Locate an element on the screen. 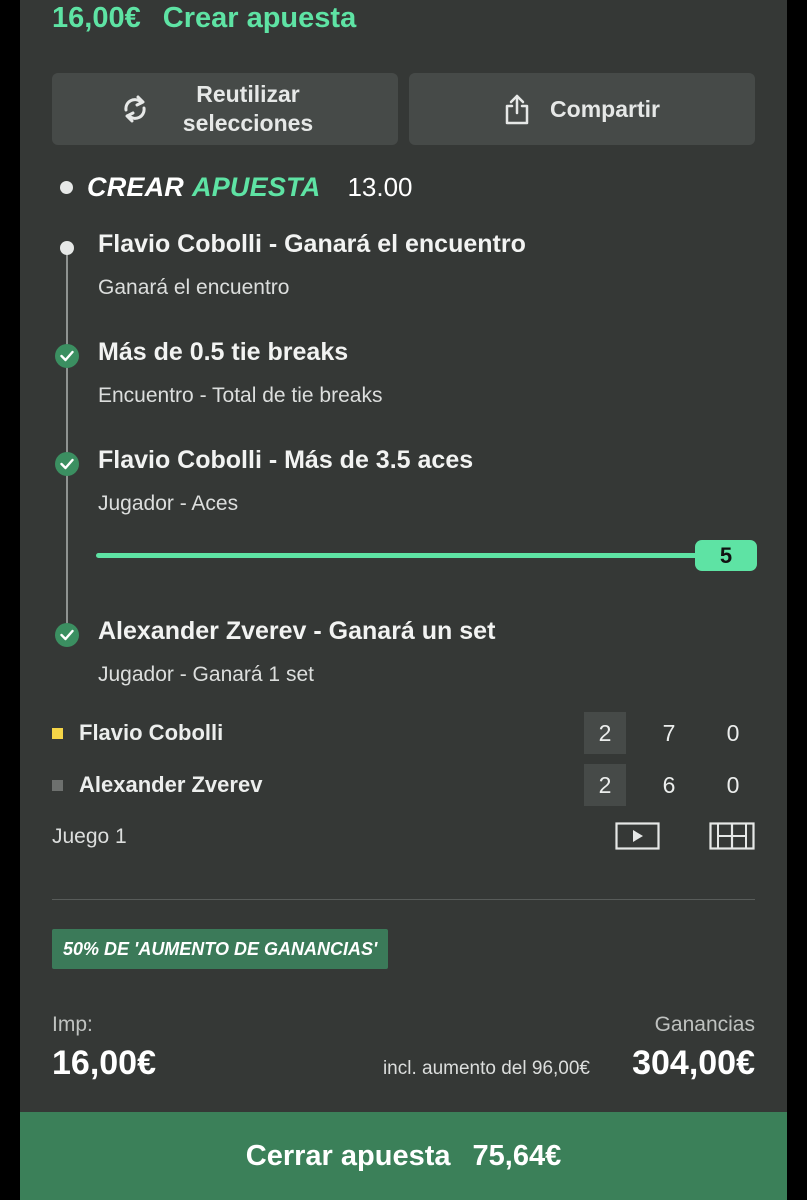 The height and width of the screenshot is (1200, 807). status-dot is located at coordinates (66, 187).